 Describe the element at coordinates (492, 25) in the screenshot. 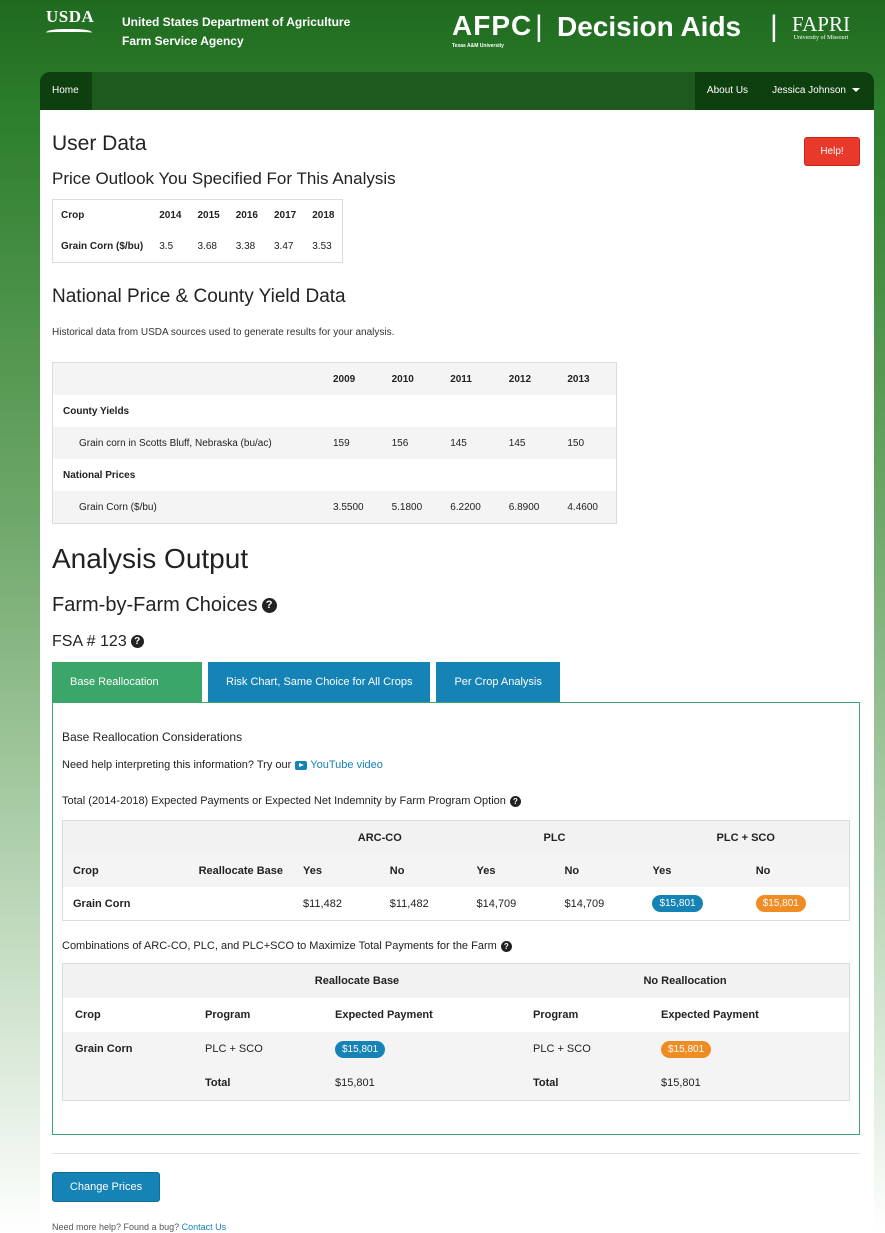

I see `afpc-wordmark: AFPC` at that location.